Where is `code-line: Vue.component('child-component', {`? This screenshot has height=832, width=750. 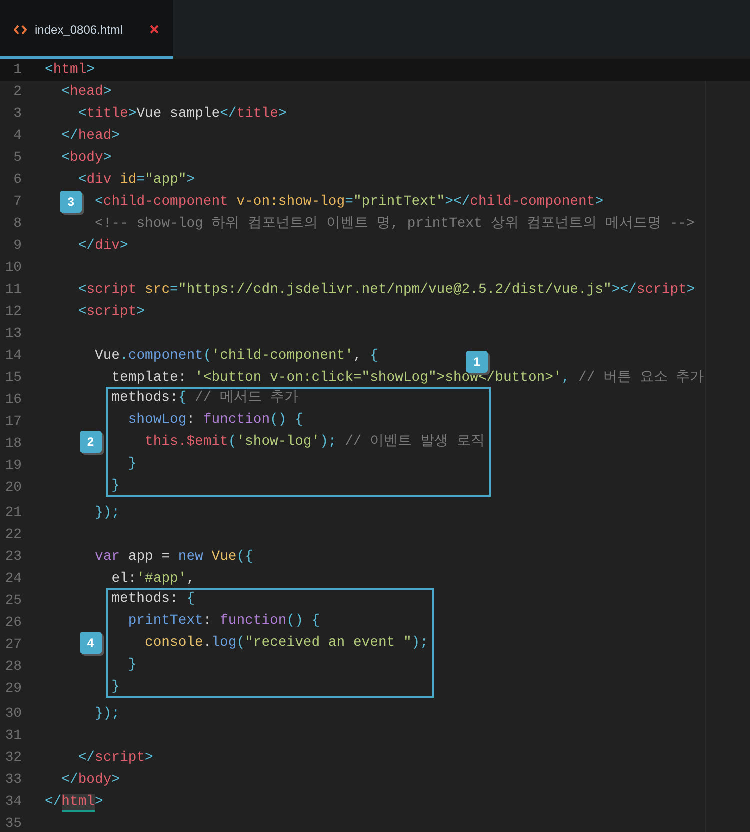
code-line: Vue.component('child-component', { is located at coordinates (236, 356).